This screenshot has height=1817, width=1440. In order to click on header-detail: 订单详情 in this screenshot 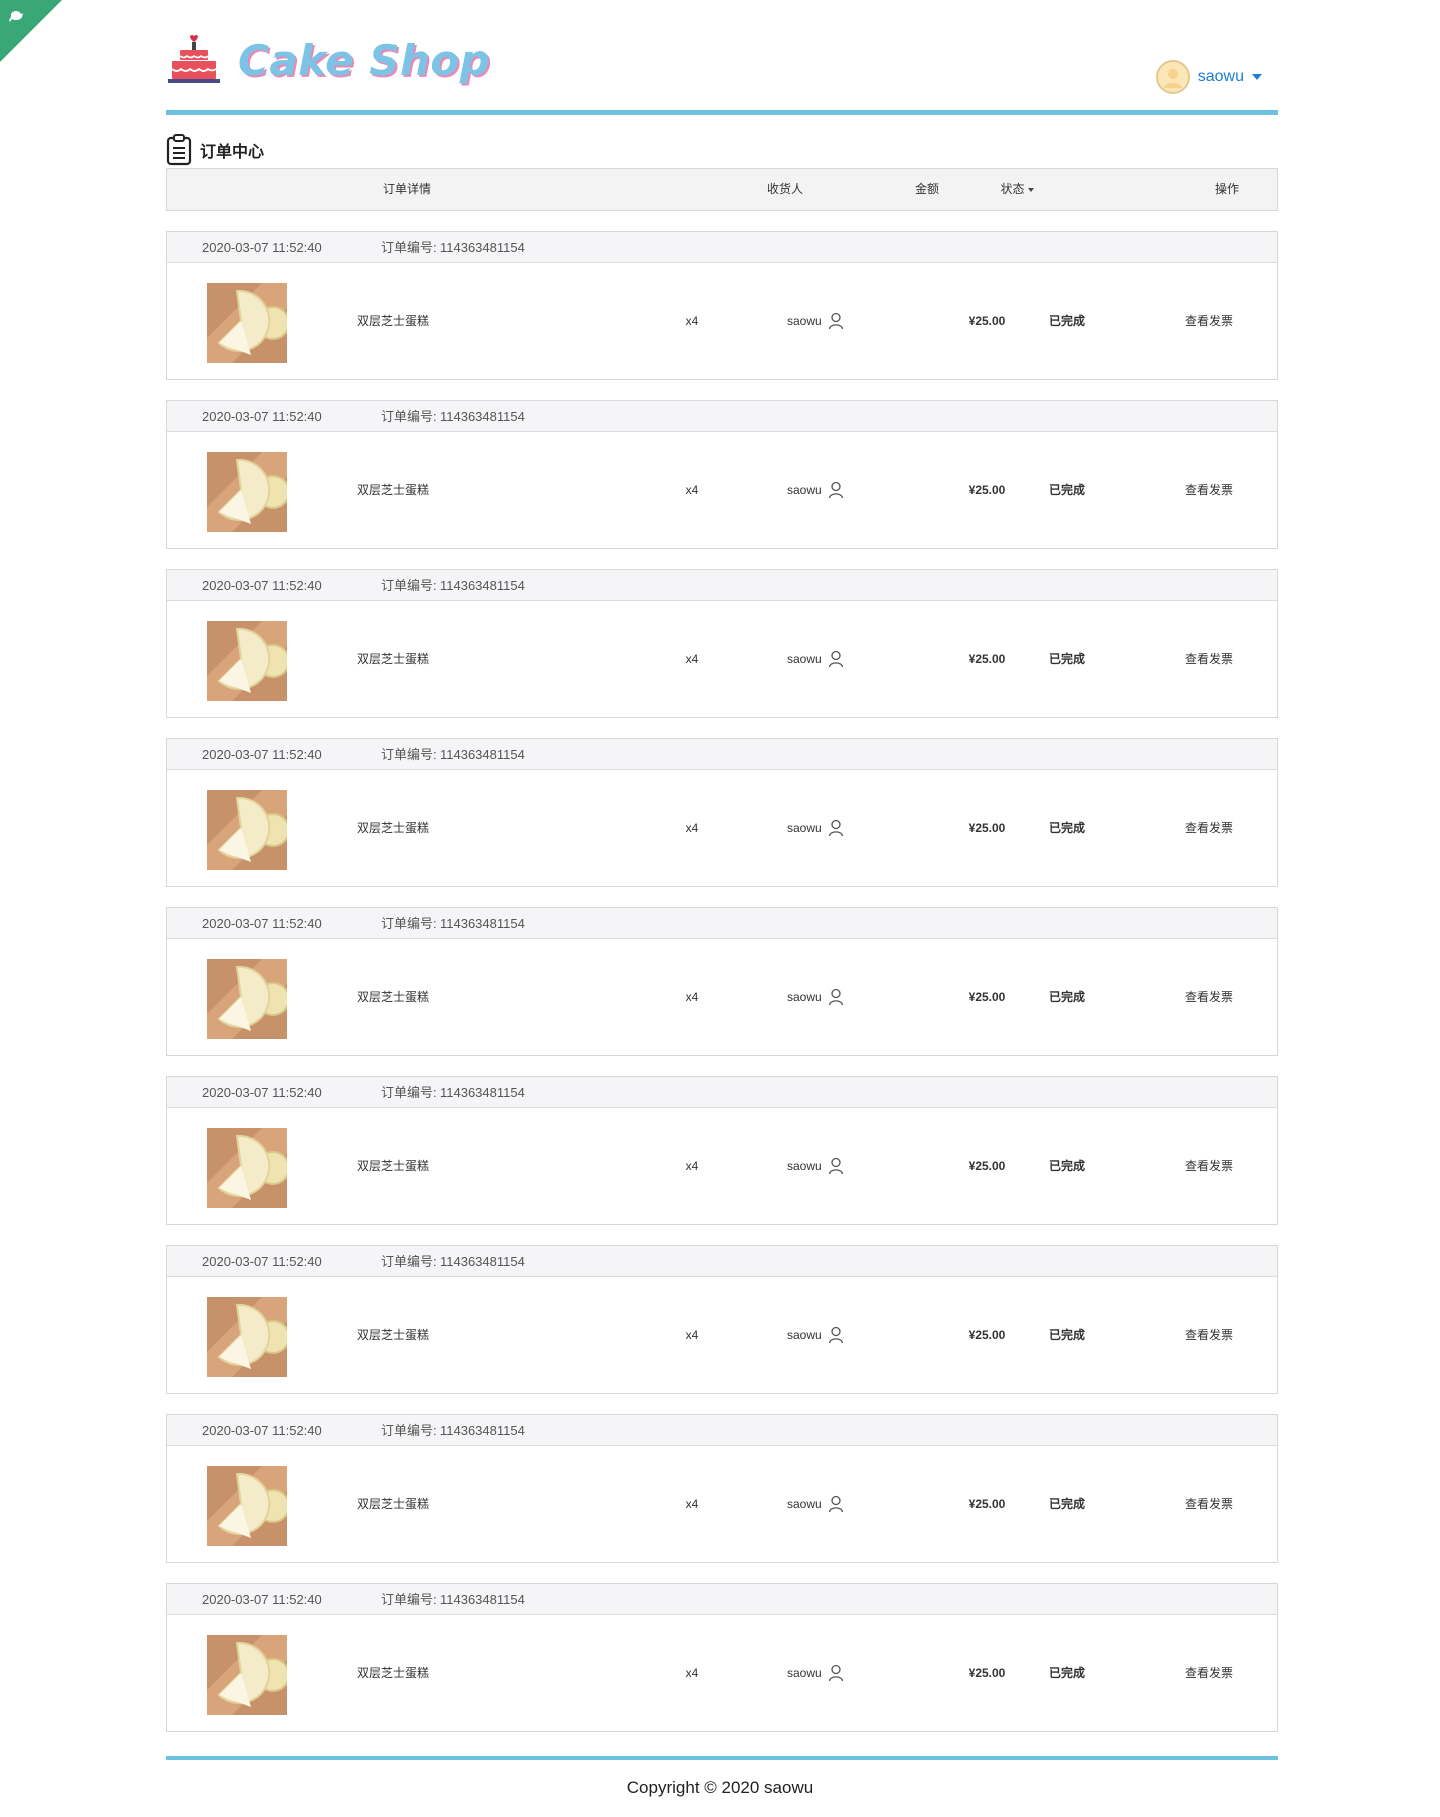, I will do `click(406, 189)`.